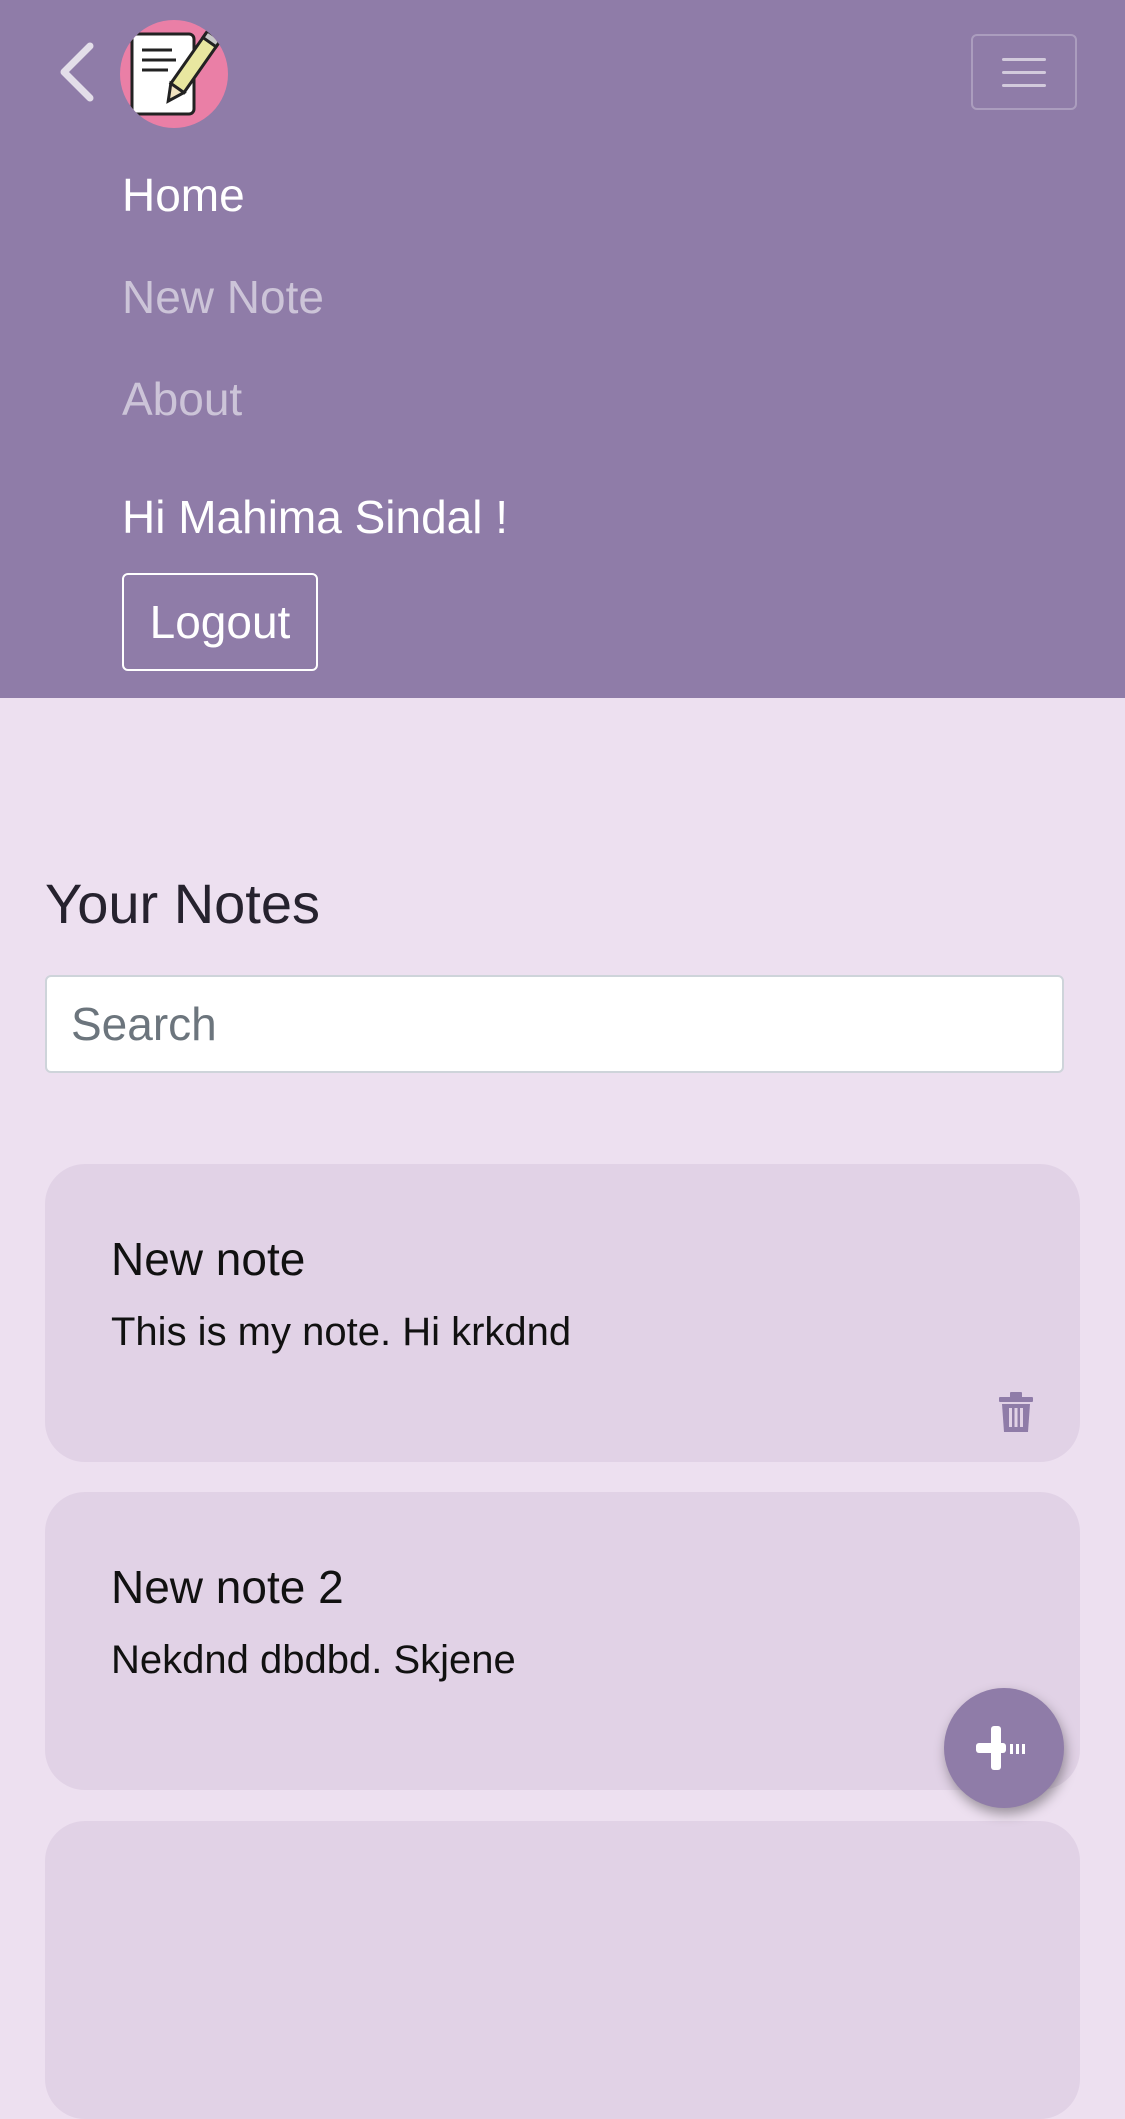 This screenshot has height=2119, width=1125. I want to click on nav-link-new-note: New Note, so click(223, 297).